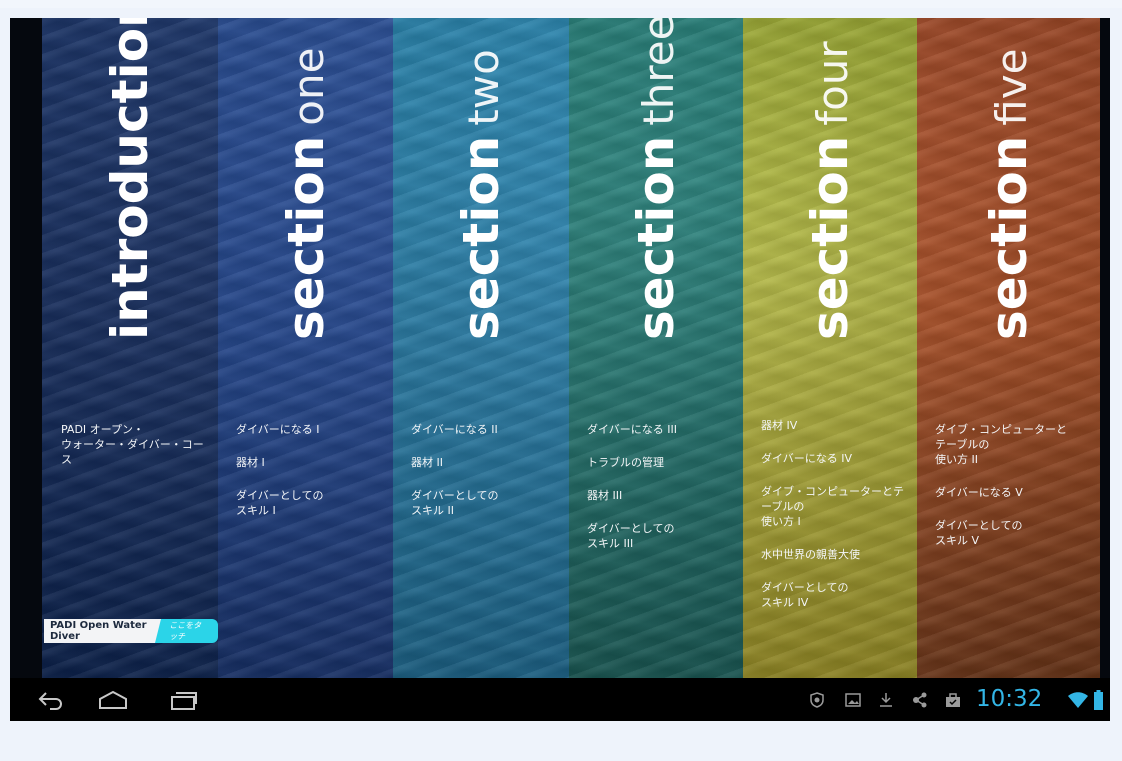  What do you see at coordinates (658, 72) in the screenshot?
I see `title-light: three` at bounding box center [658, 72].